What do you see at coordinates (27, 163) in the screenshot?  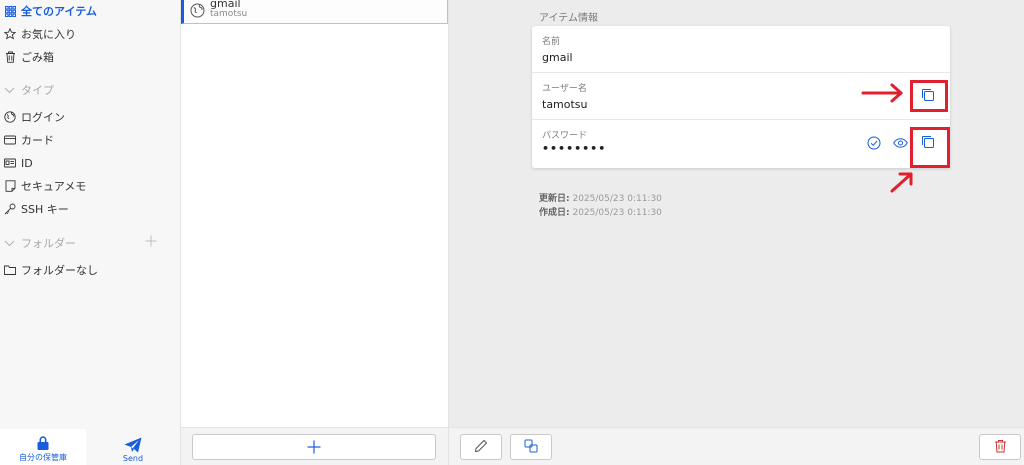 I see `nav-type-identity-label: ID` at bounding box center [27, 163].